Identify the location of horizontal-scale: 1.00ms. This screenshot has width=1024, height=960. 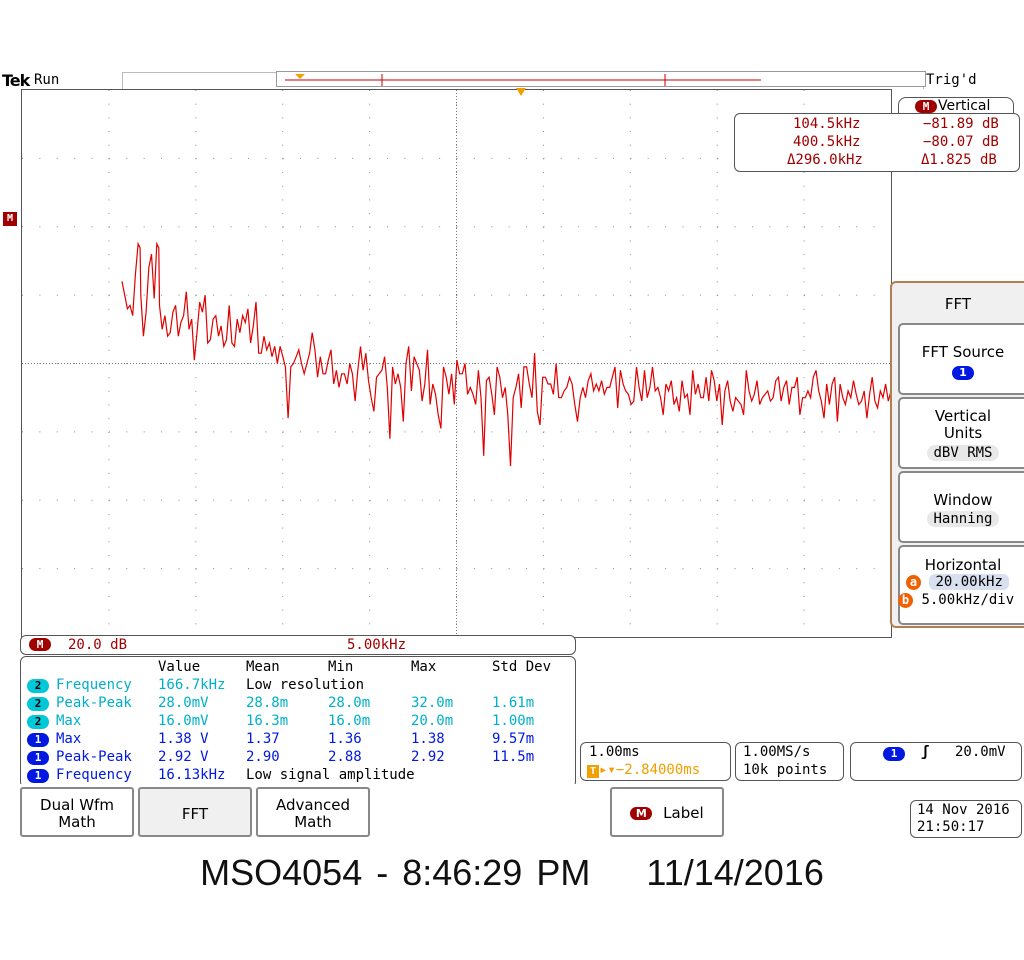
(614, 752).